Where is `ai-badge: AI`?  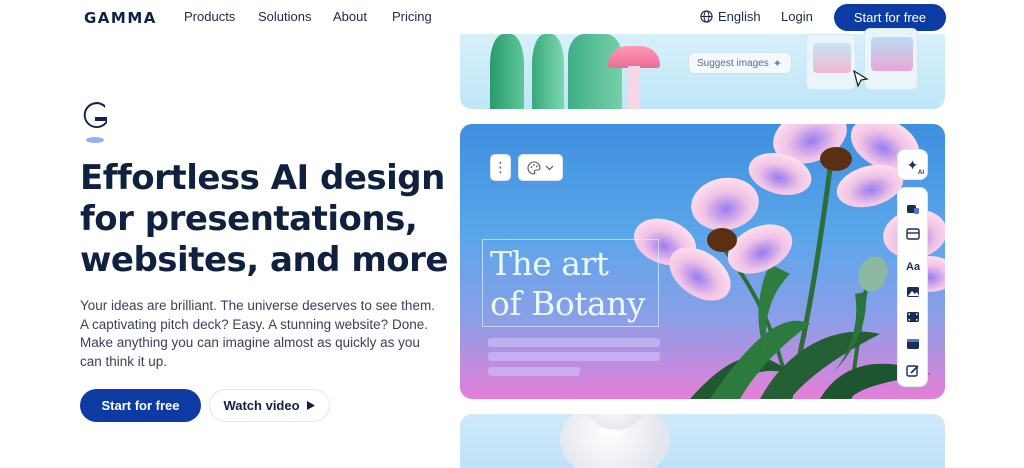
ai-badge: AI is located at coordinates (921, 173).